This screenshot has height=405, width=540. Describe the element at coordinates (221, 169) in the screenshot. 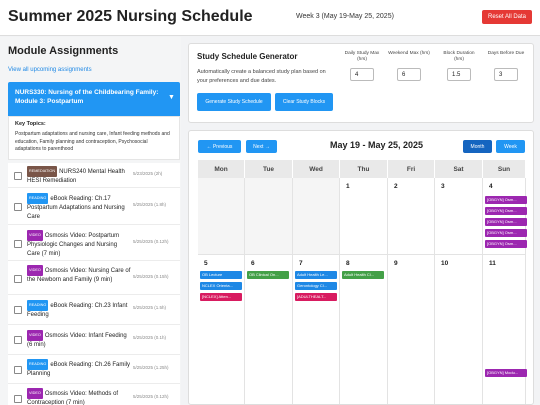

I see `day-header: Mon` at that location.